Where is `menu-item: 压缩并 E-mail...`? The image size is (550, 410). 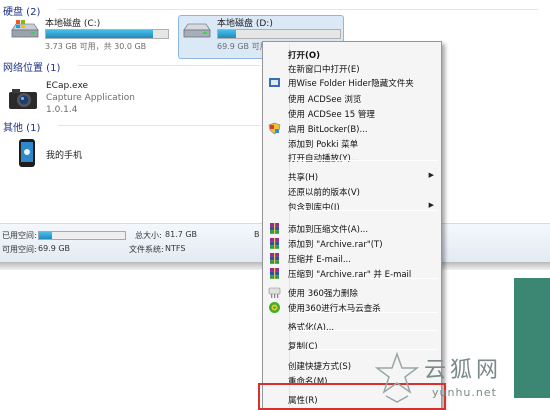 menu-item: 压缩并 E-mail... is located at coordinates (352, 258).